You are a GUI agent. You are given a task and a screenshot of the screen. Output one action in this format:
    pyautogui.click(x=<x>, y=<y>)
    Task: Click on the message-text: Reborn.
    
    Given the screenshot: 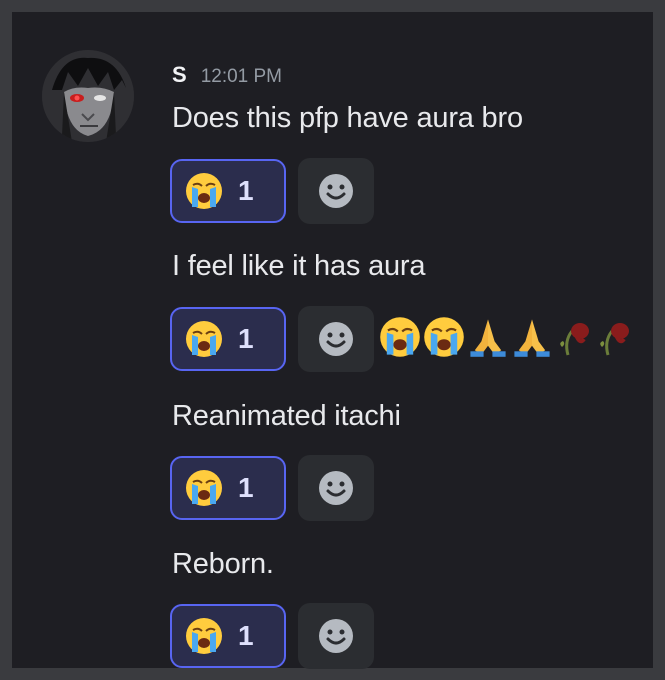 What is the action you would take?
    pyautogui.click(x=223, y=564)
    